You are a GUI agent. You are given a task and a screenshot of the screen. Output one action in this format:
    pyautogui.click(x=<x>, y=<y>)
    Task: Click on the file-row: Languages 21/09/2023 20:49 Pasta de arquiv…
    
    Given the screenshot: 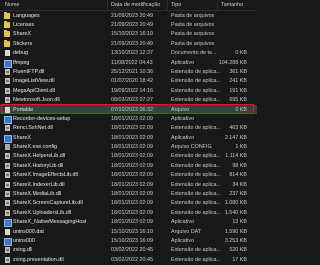 What is the action you would take?
    pyautogui.click(x=128, y=15)
    